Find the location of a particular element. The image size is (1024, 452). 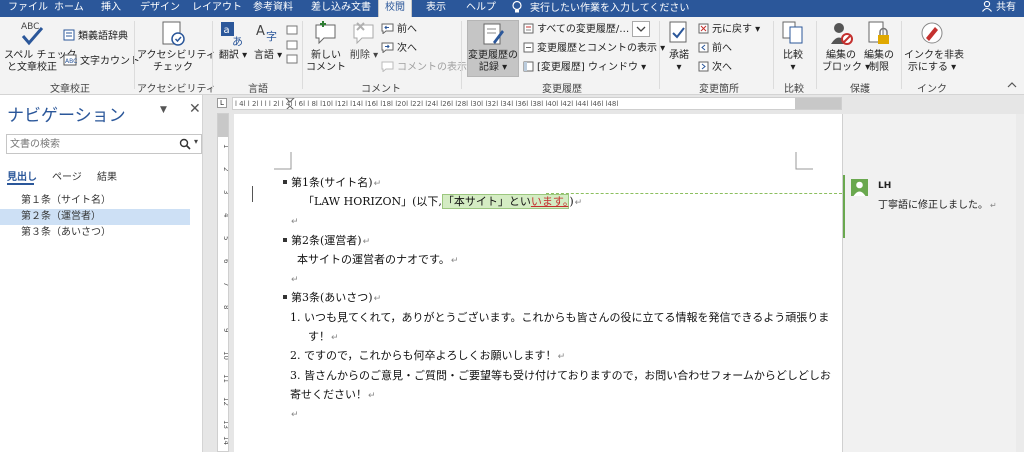

heading-article-2: 第2条(運営者)↵ is located at coordinates (326, 241).